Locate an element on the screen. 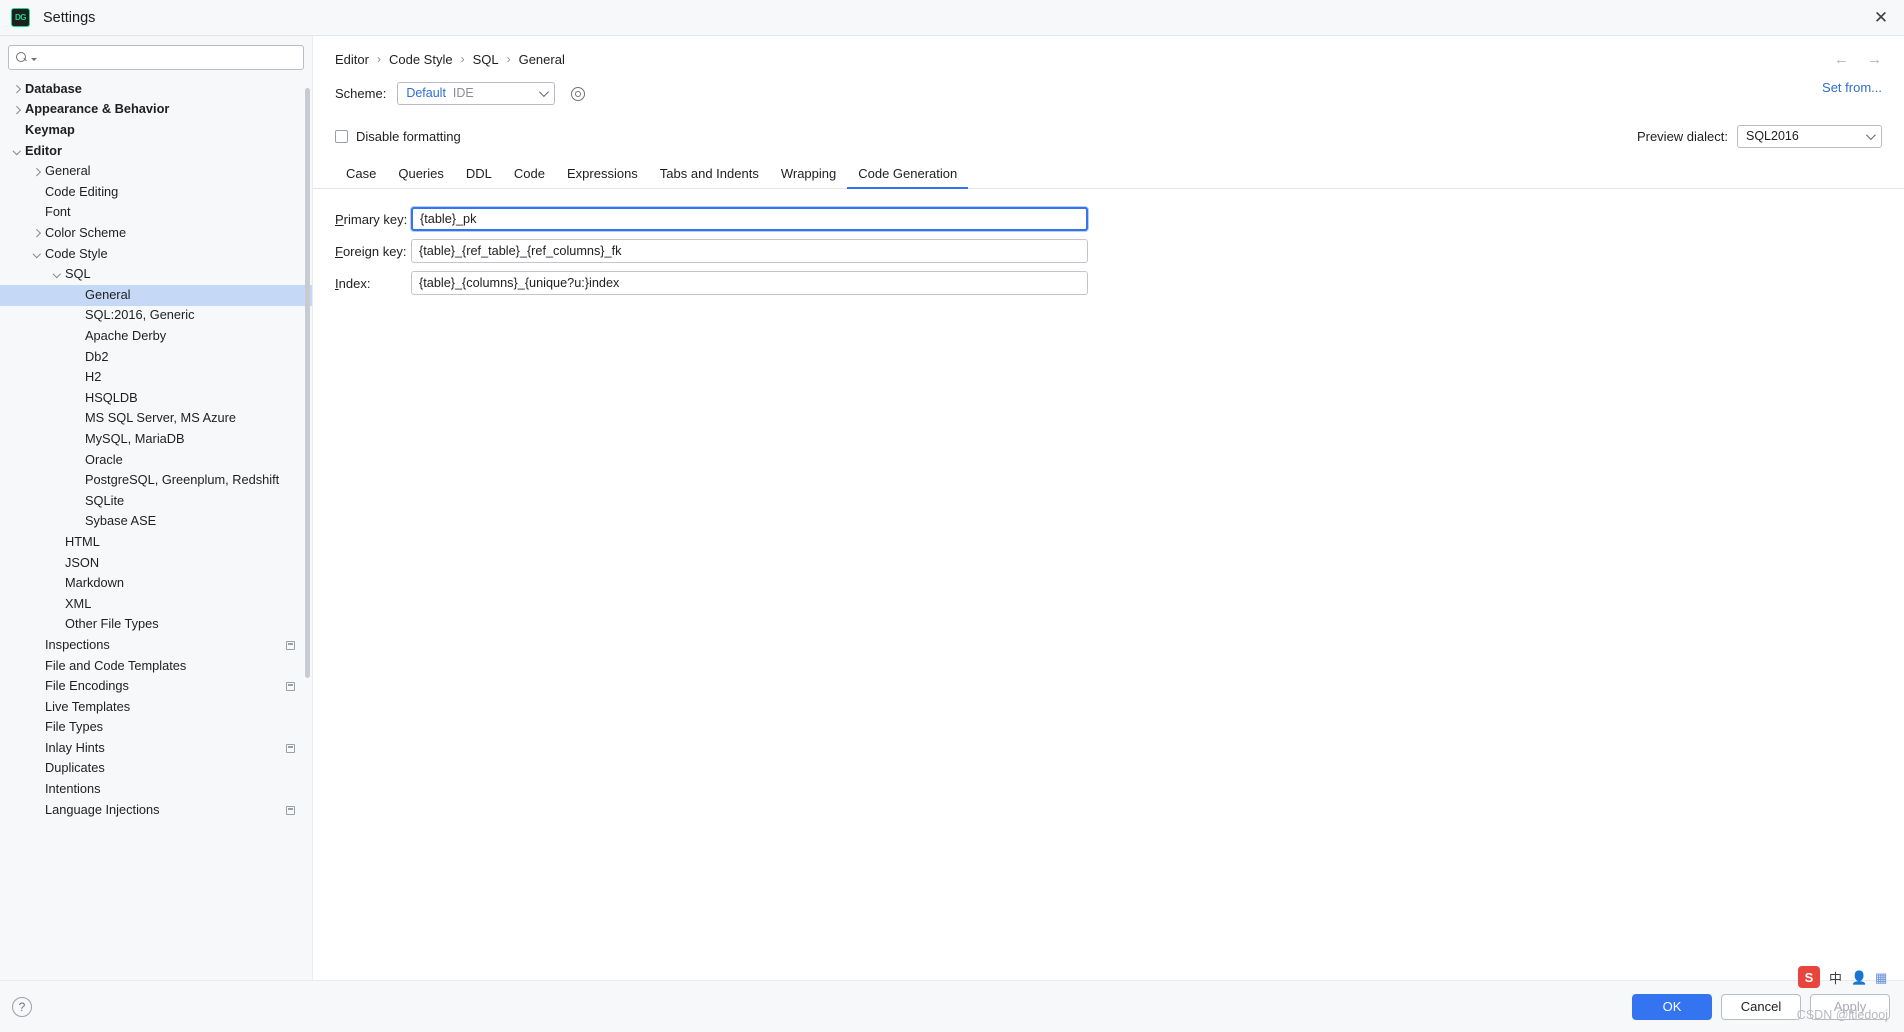  sidebar-item-label: Appearance & Behavior is located at coordinates (97, 109).